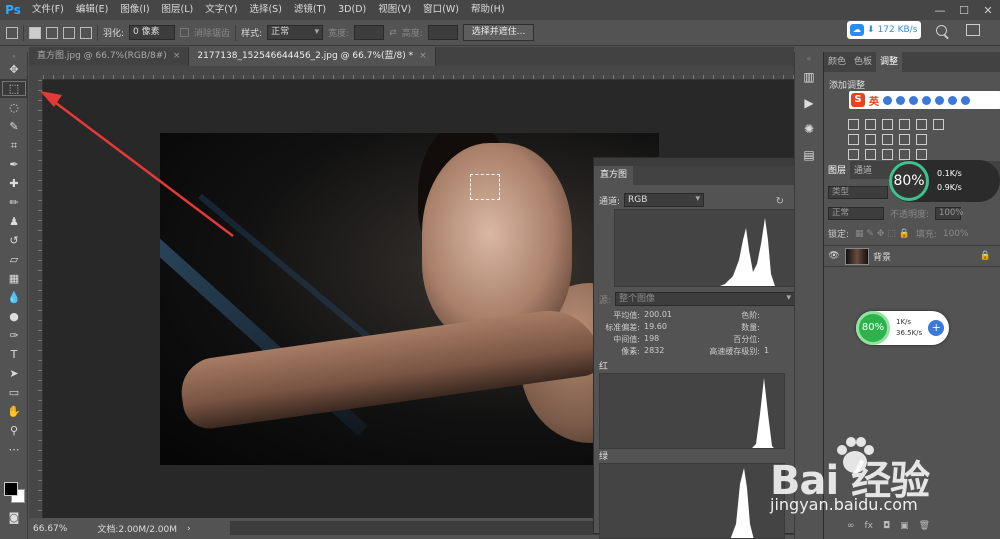  Describe the element at coordinates (614, 175) in the screenshot. I see `tab-histogram: 直方图` at that location.